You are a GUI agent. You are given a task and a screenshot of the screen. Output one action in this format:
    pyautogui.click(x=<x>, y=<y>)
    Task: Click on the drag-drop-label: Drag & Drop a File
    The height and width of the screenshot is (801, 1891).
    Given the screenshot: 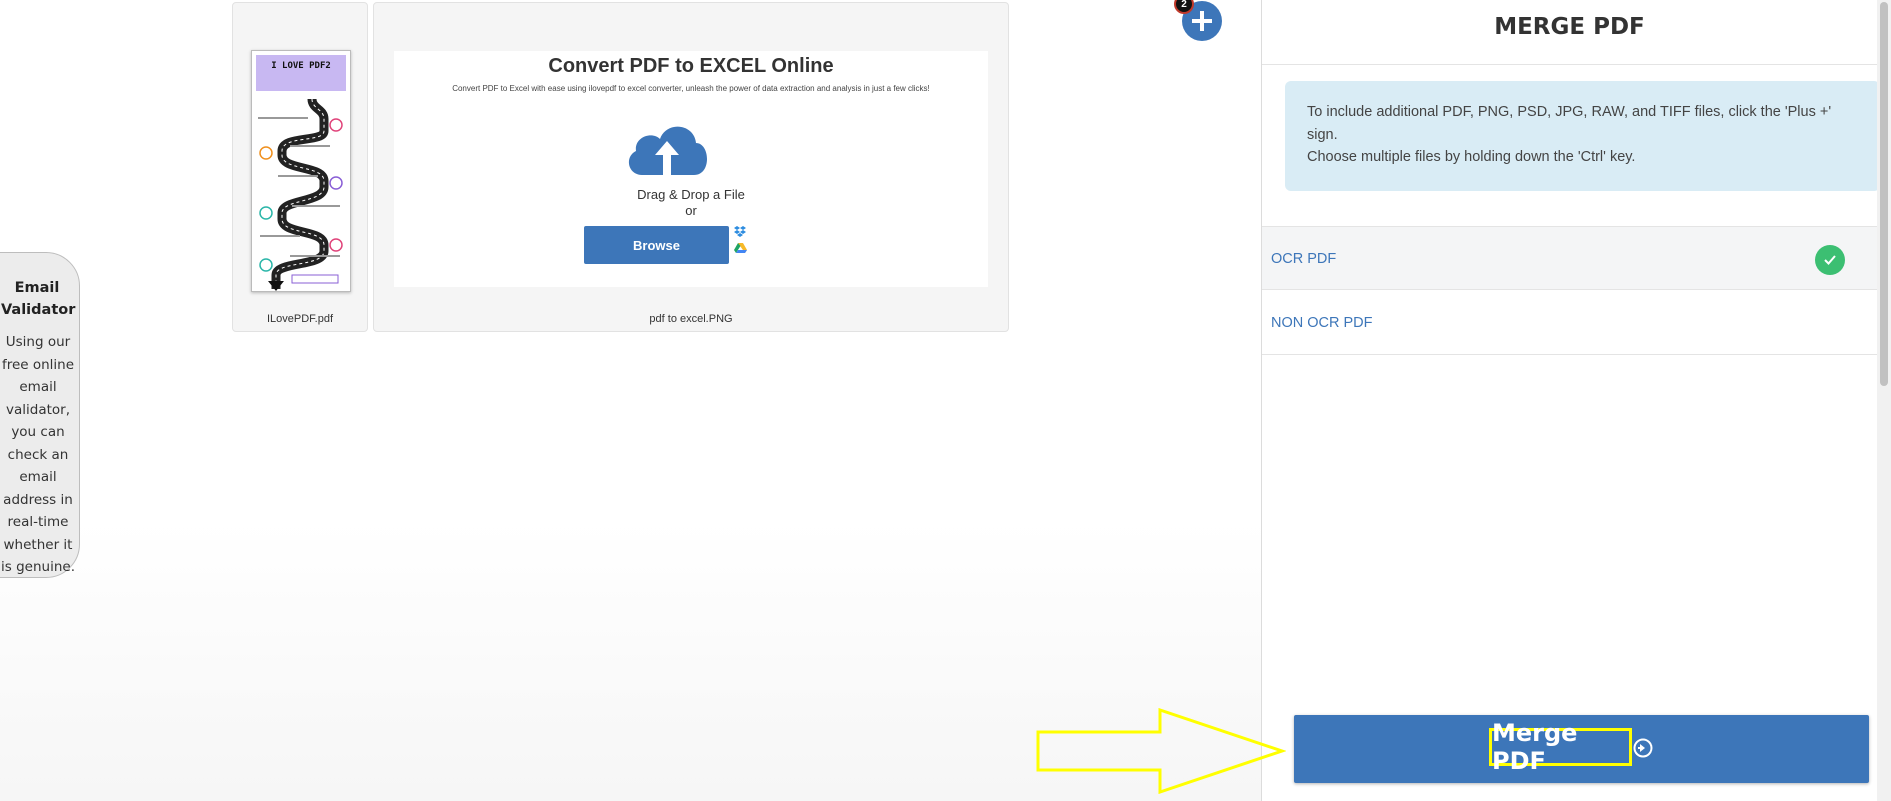 What is the action you would take?
    pyautogui.click(x=691, y=194)
    